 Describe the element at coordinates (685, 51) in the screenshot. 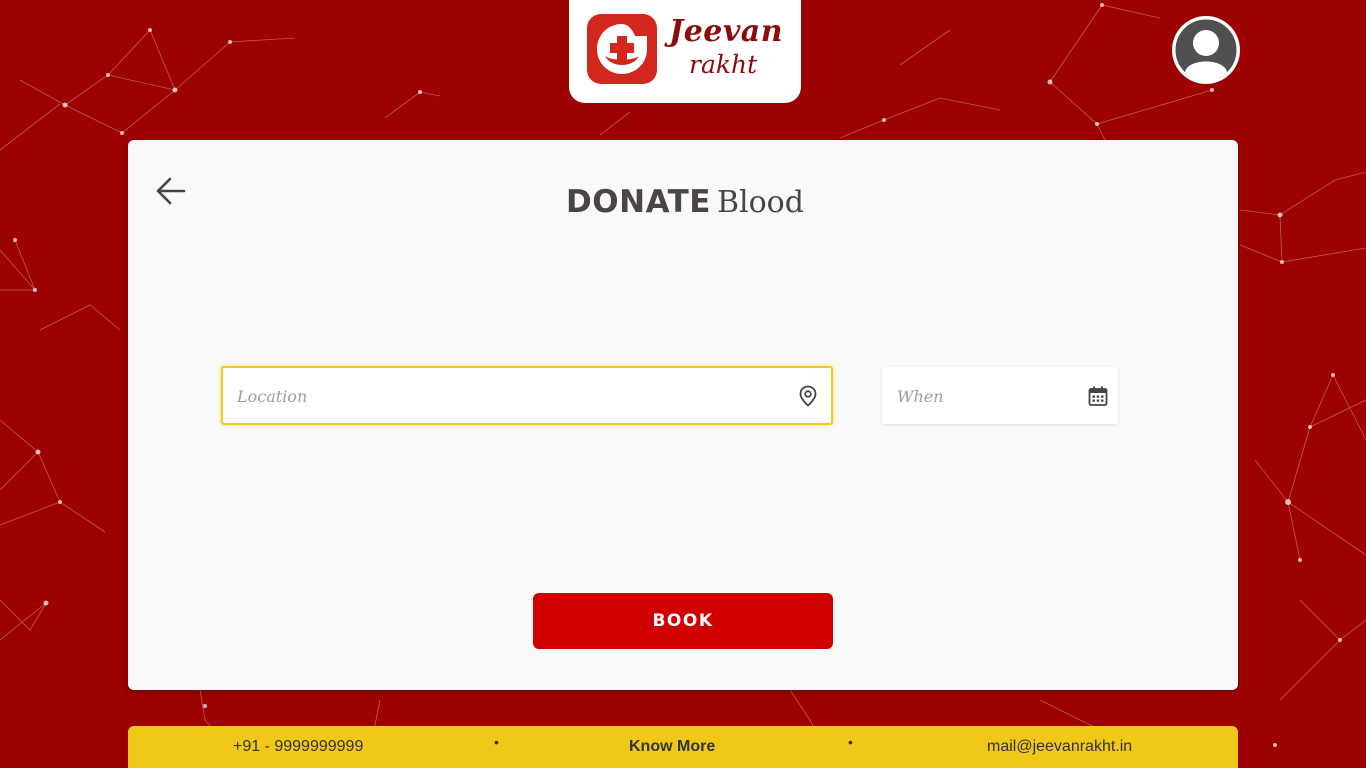

I see `brand-logo: Jeevan rakht` at that location.